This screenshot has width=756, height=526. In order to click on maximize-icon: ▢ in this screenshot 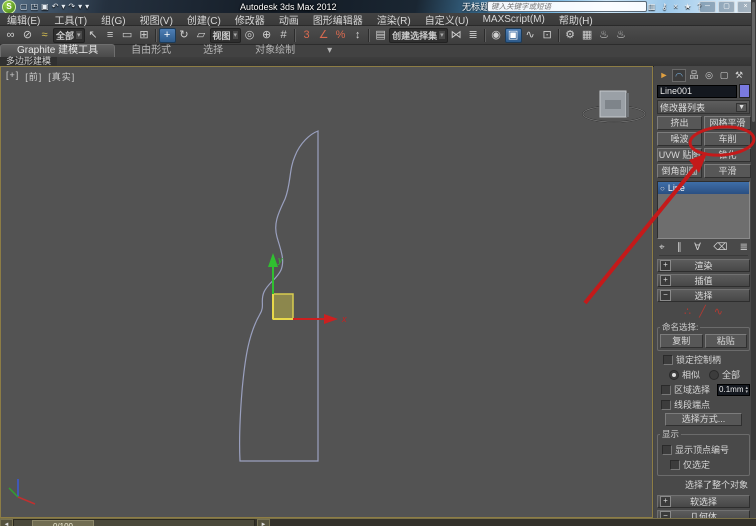, I will do `click(726, 6)`.